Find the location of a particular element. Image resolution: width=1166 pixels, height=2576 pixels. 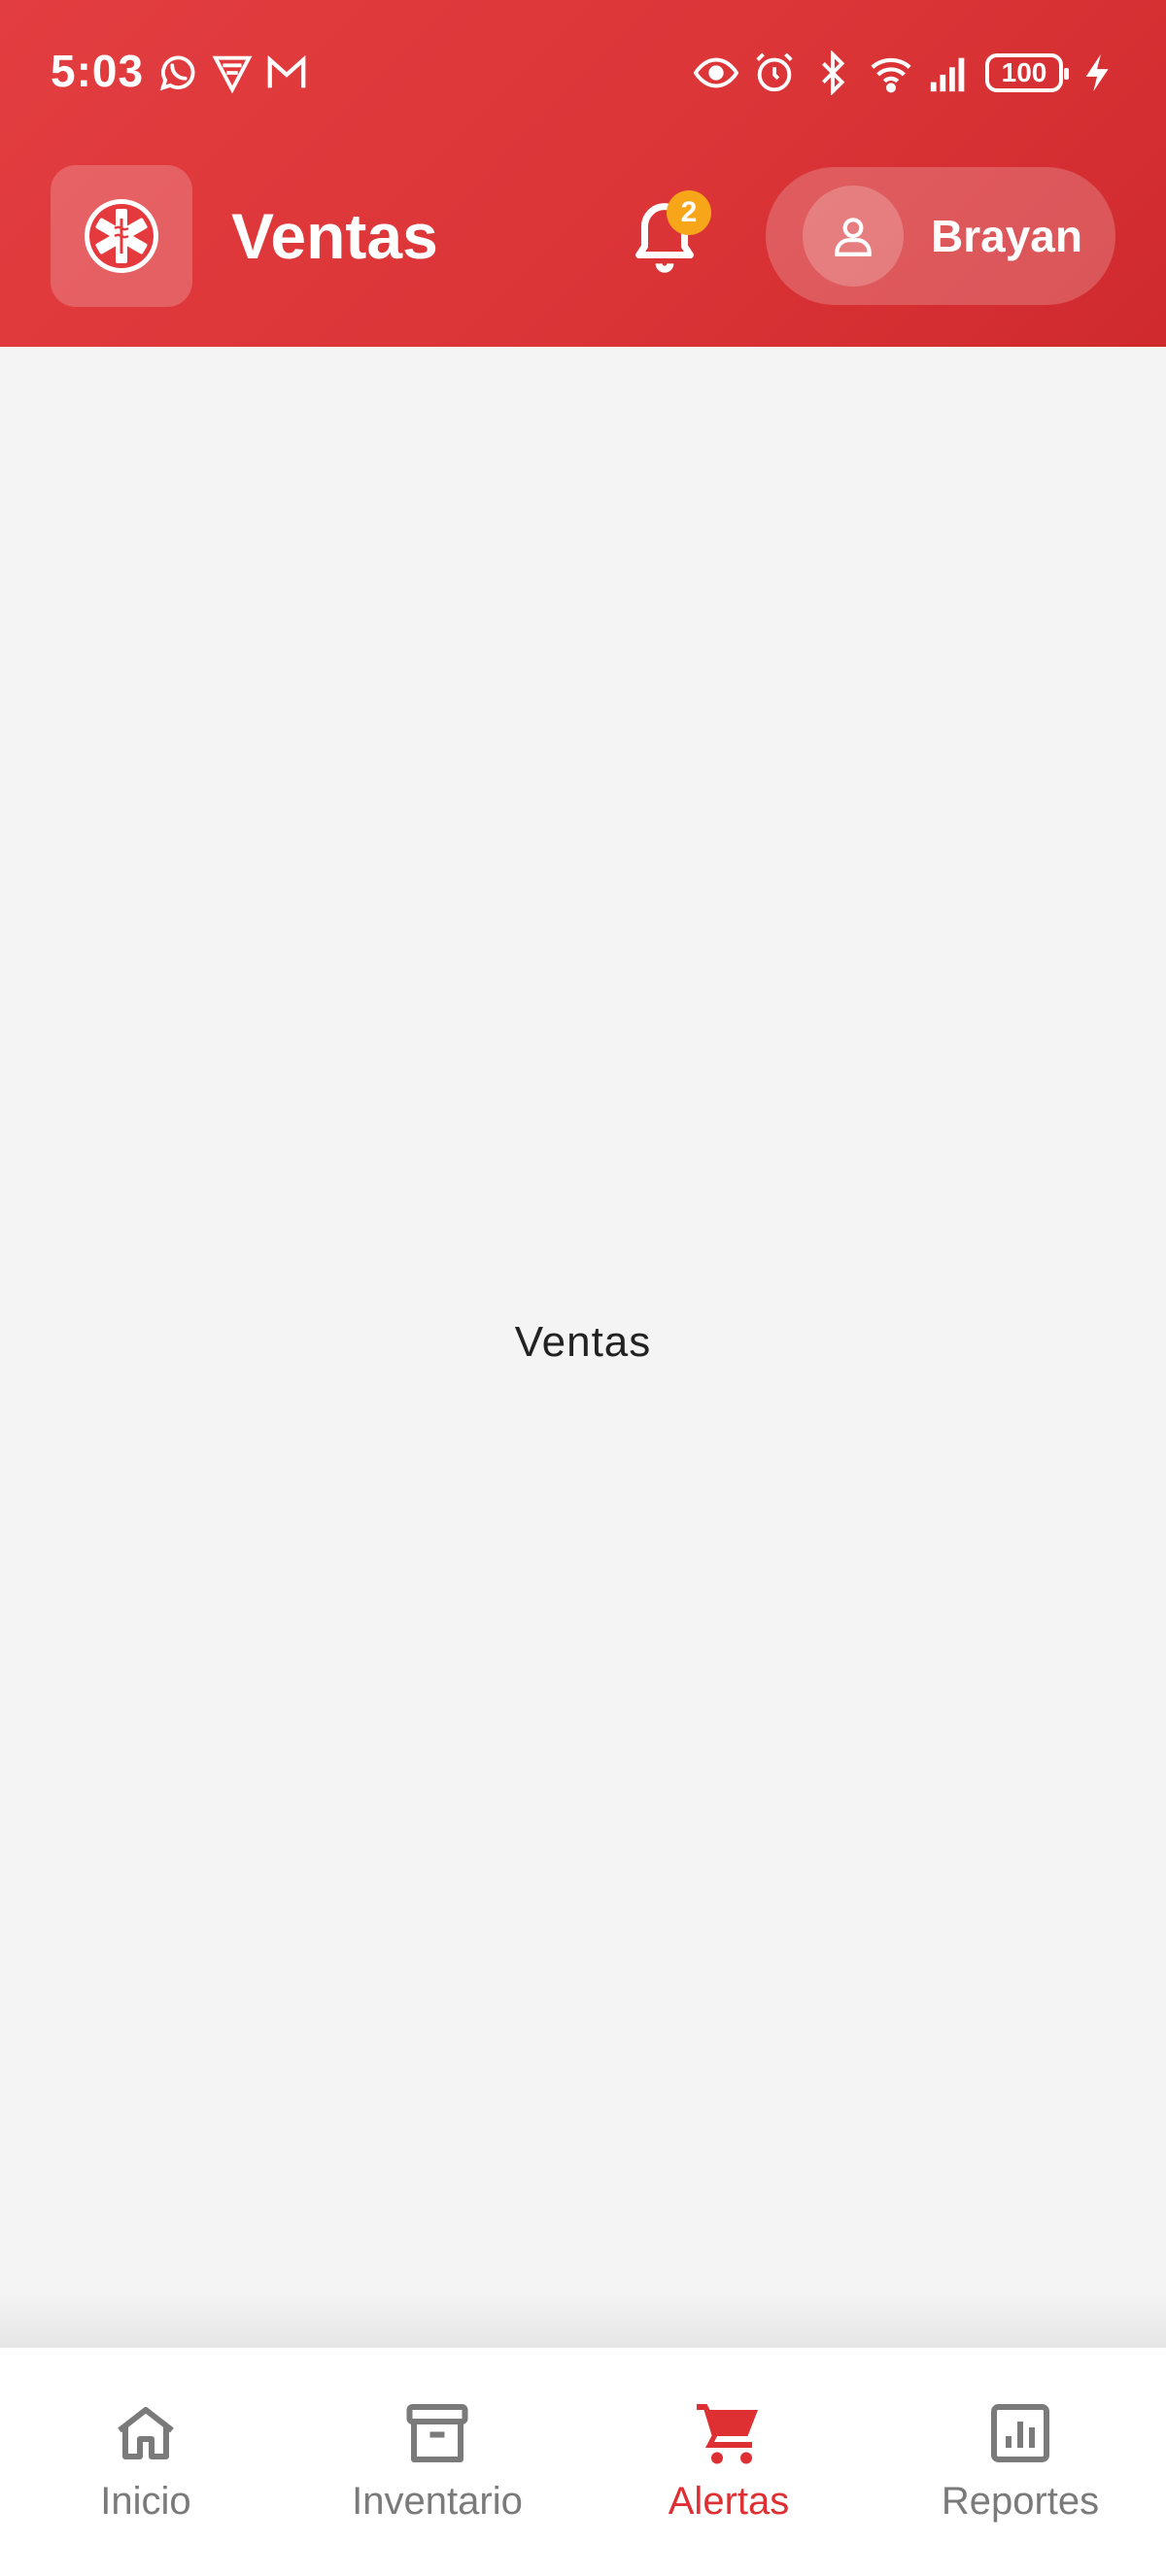

status-time: 5:03 is located at coordinates (98, 71).